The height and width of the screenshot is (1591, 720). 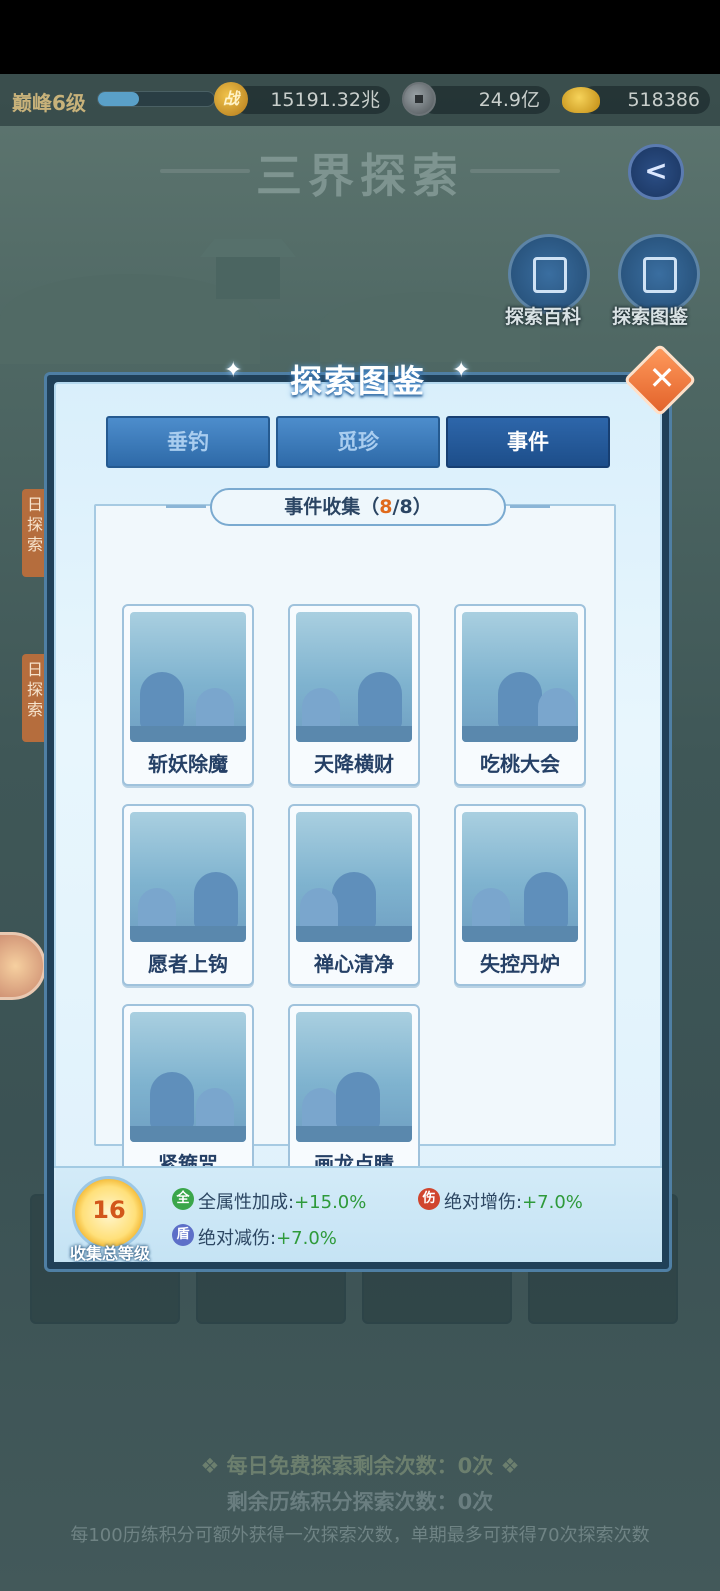 I want to click on counter-decoration-right, so click(x=530, y=506).